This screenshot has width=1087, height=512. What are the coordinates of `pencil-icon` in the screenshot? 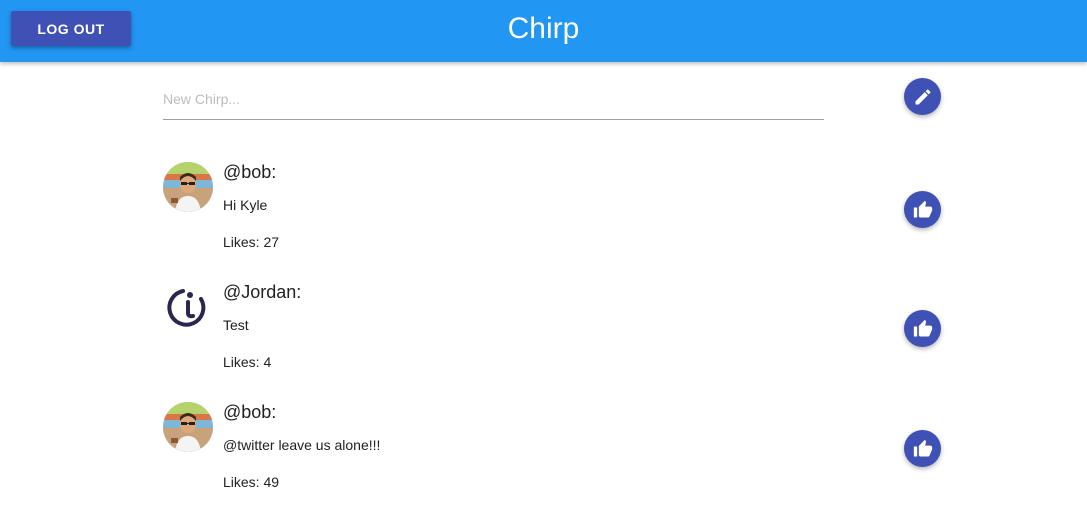 It's located at (923, 96).